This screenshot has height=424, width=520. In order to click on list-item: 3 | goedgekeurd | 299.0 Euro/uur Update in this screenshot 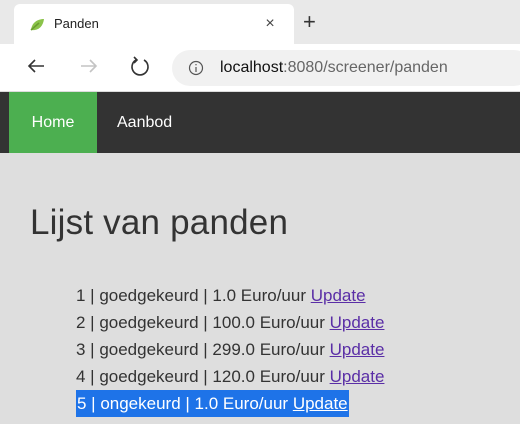, I will do `click(230, 349)`.